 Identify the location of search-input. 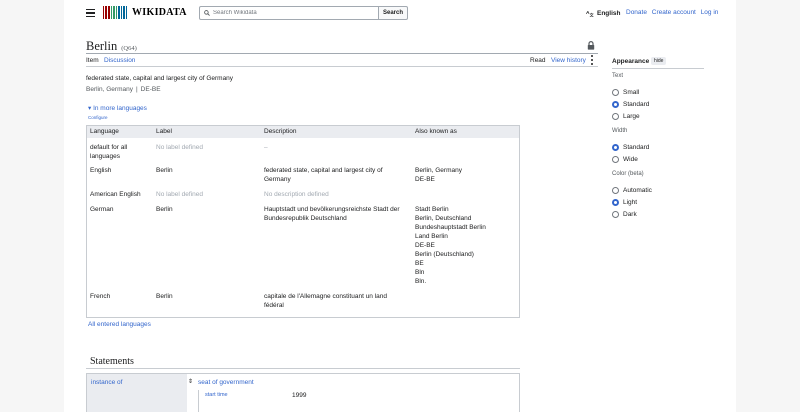
(293, 13).